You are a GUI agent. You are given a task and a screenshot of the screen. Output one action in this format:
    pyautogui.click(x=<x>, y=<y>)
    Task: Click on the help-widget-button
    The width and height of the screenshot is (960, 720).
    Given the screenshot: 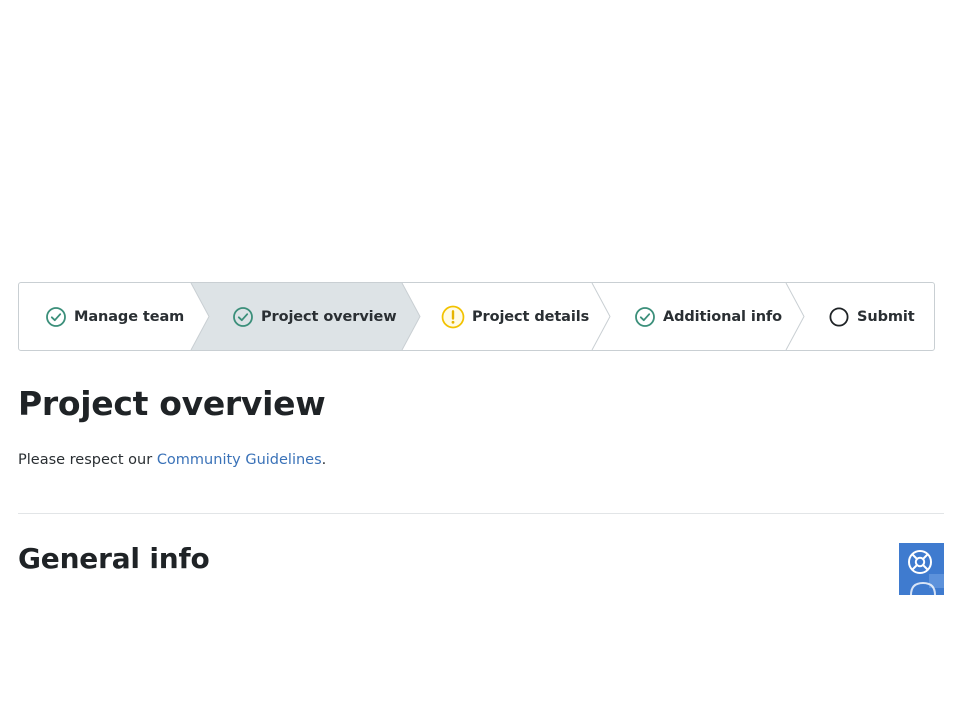 What is the action you would take?
    pyautogui.click(x=921, y=569)
    